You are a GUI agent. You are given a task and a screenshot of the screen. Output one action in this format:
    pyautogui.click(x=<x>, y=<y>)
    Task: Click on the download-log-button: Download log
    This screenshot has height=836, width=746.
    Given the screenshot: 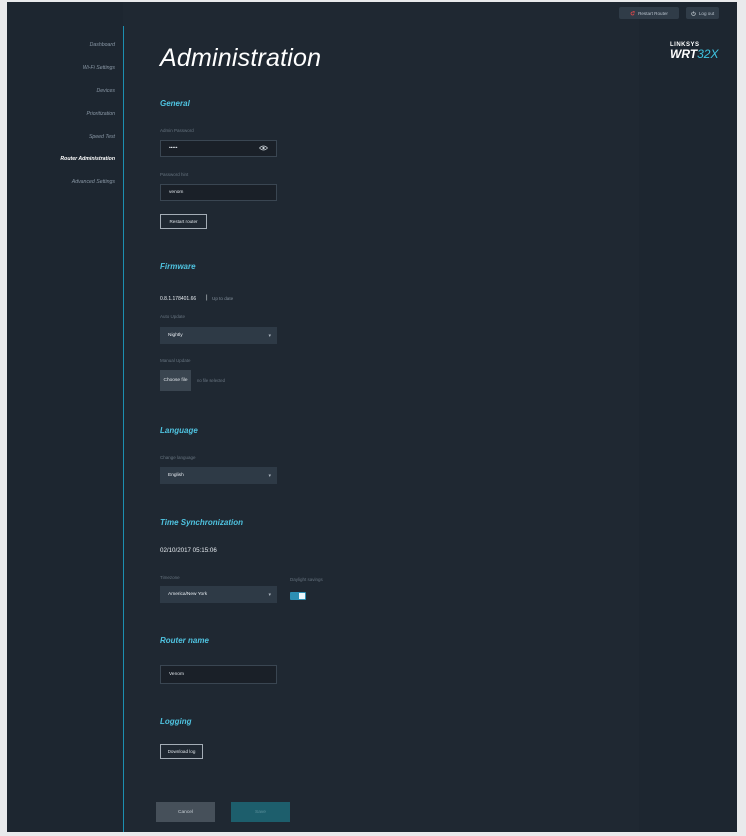 What is the action you would take?
    pyautogui.click(x=181, y=751)
    